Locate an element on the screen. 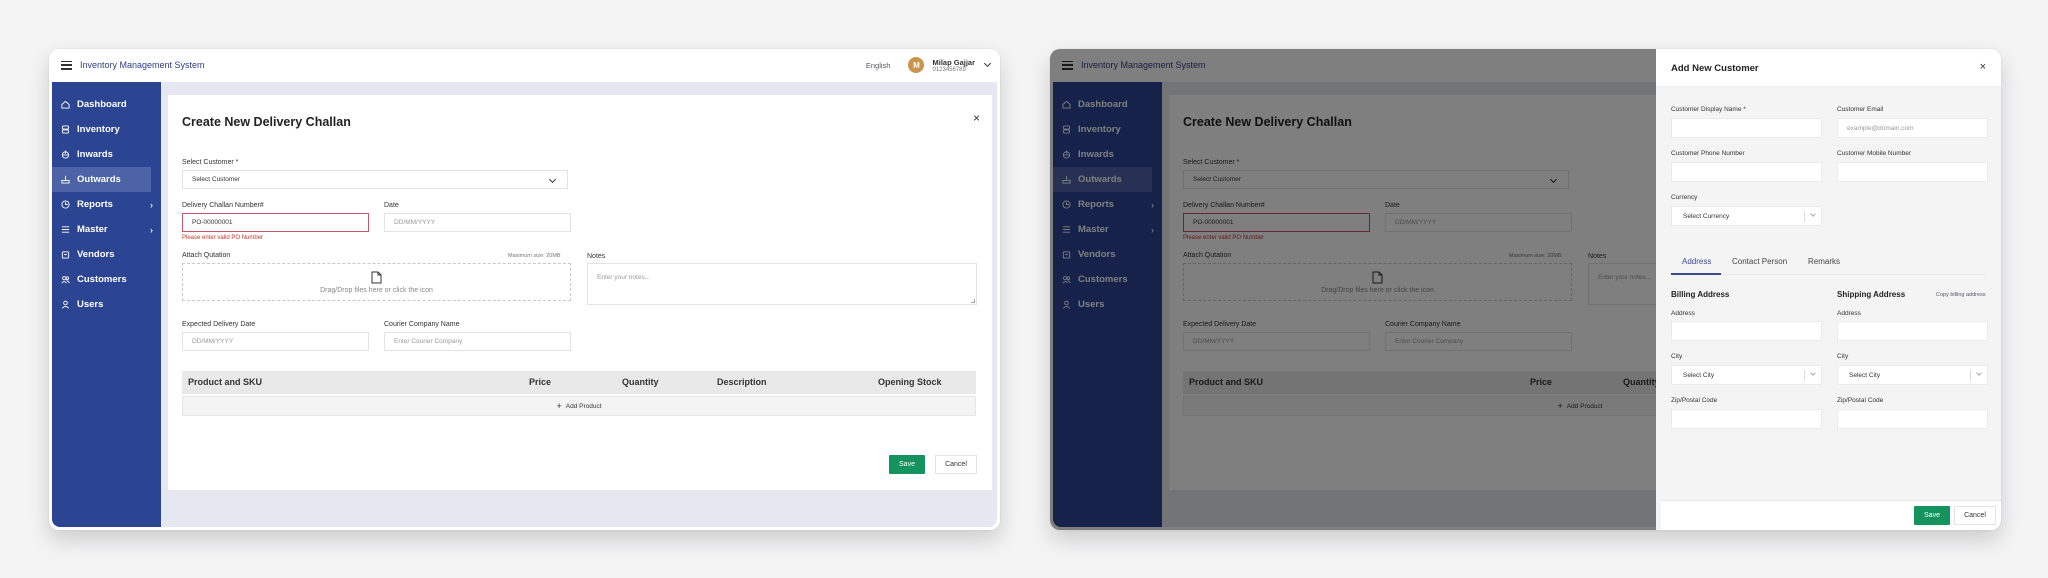  tab-remarks: Remarks is located at coordinates (1824, 261).